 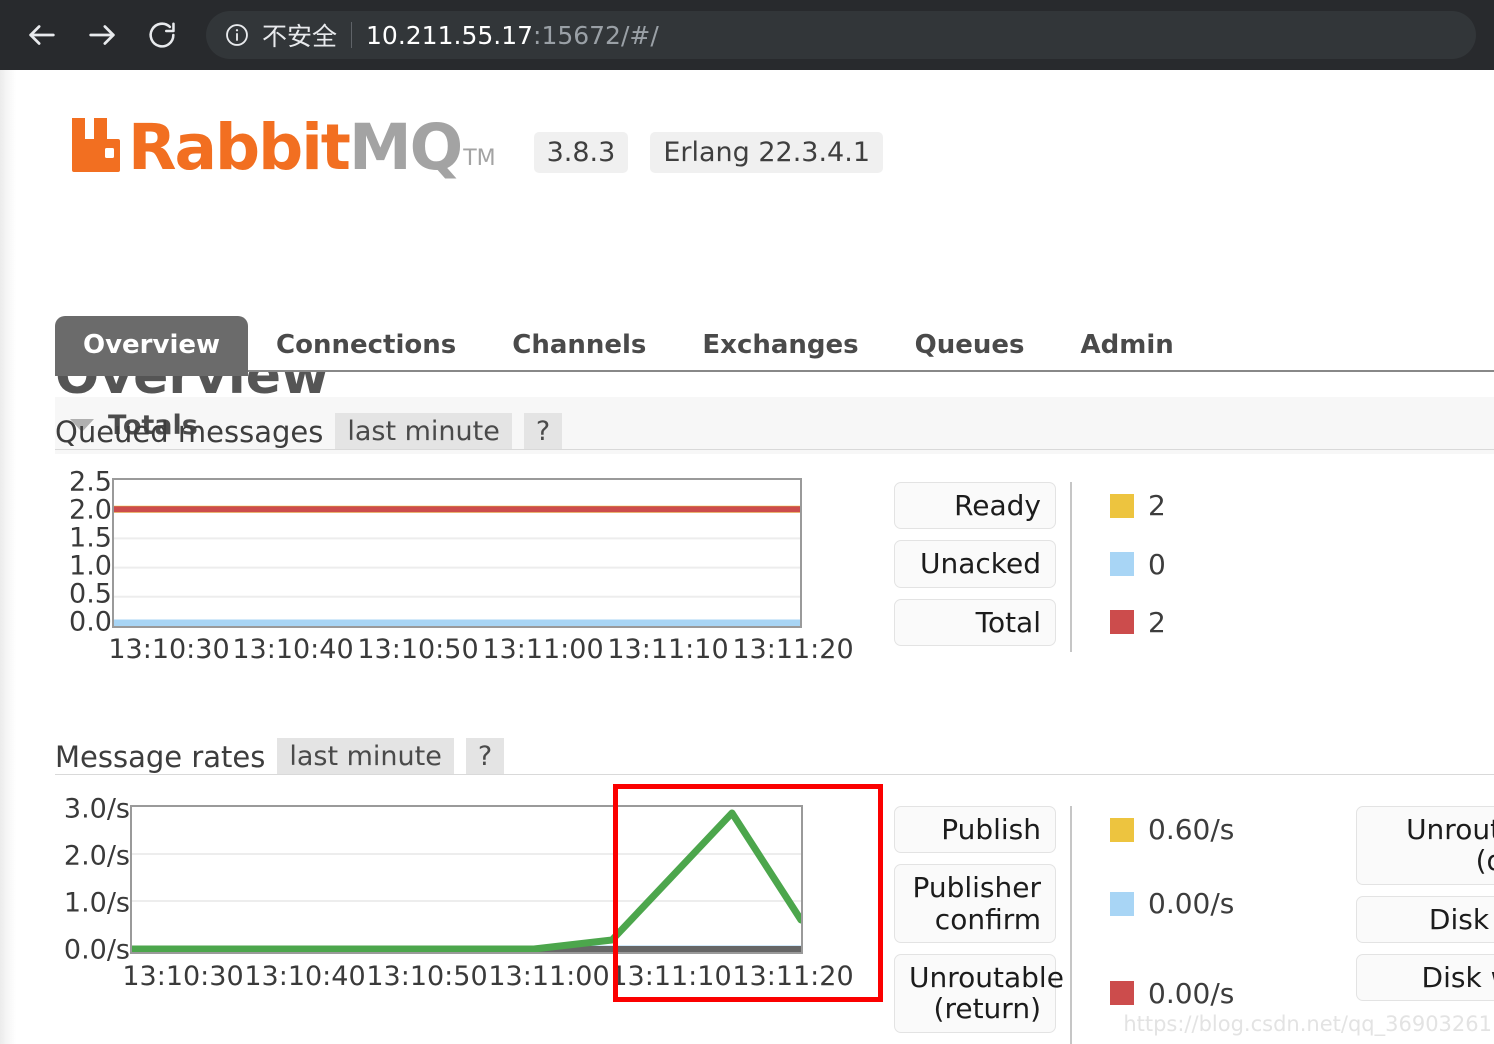 I want to click on legend-value-unroutable-return: 0.00/s, so click(x=1191, y=993).